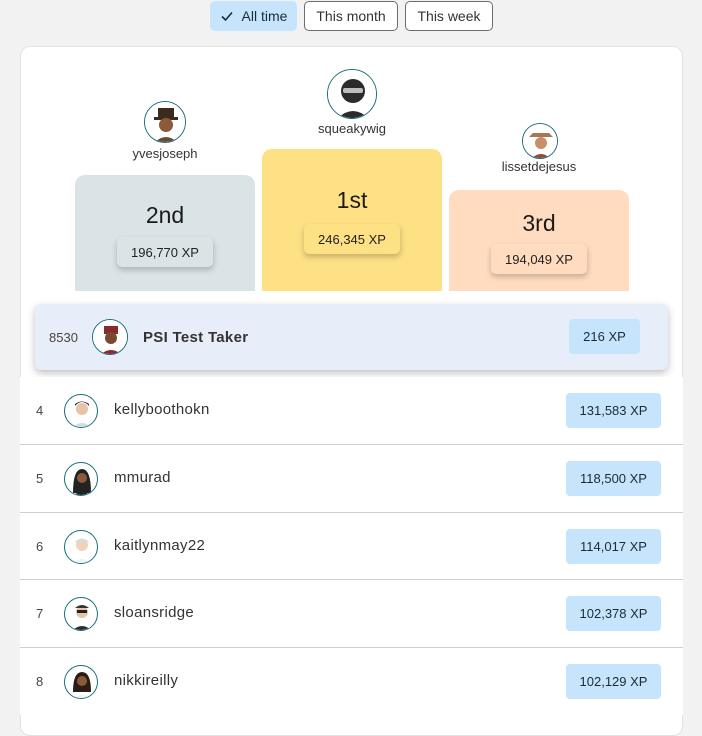 This screenshot has width=702, height=736. I want to click on current-user-avatar, so click(110, 337).